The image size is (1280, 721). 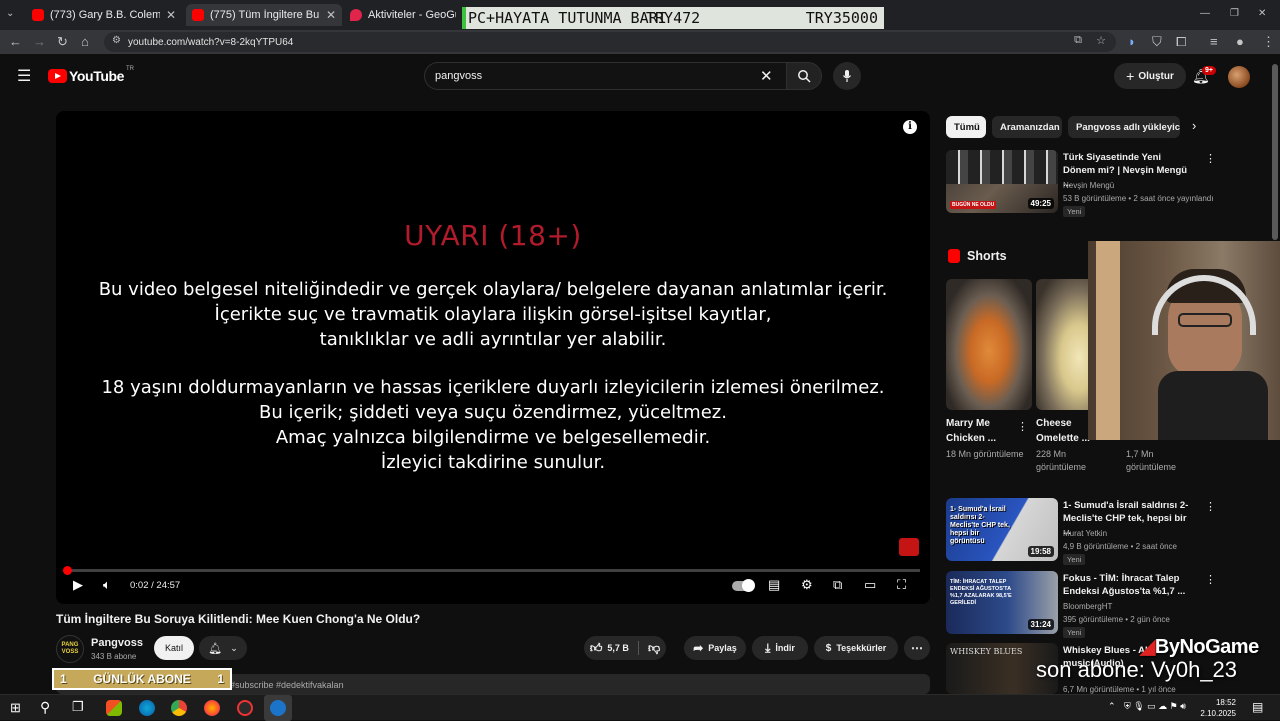 I want to click on account-avatar, so click(x=1239, y=77).